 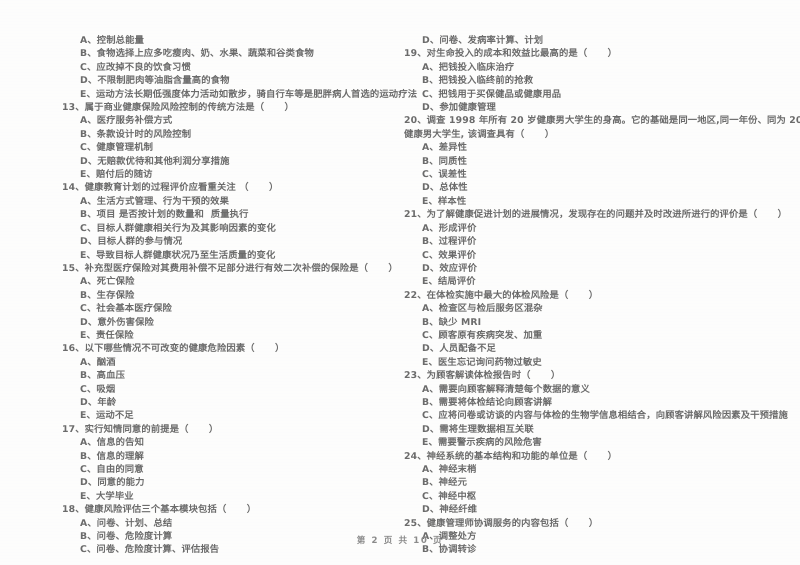 What do you see at coordinates (482, 376) in the screenshot?
I see `question-text: 23、为顾客解读体检报告时（ ）` at bounding box center [482, 376].